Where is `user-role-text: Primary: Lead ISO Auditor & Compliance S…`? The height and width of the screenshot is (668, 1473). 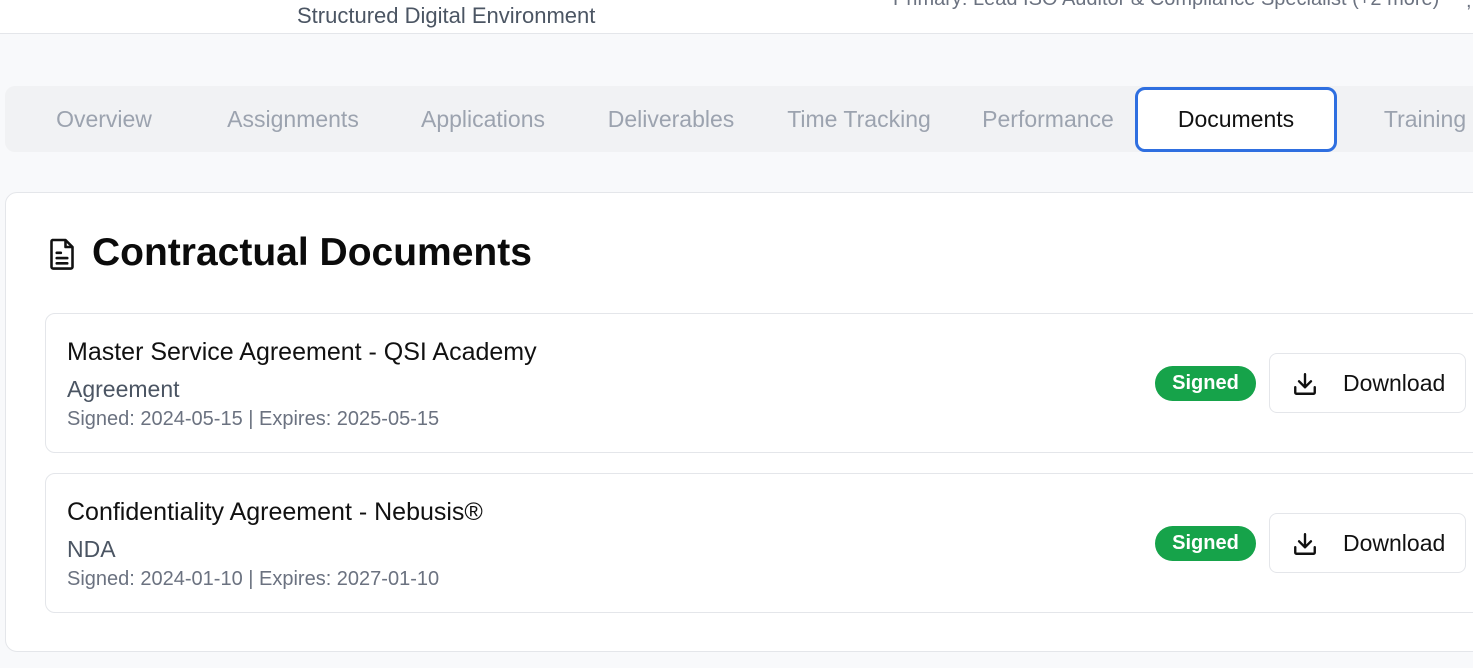
user-role-text: Primary: Lead ISO Auditor & Compliance S… is located at coordinates (1166, 5).